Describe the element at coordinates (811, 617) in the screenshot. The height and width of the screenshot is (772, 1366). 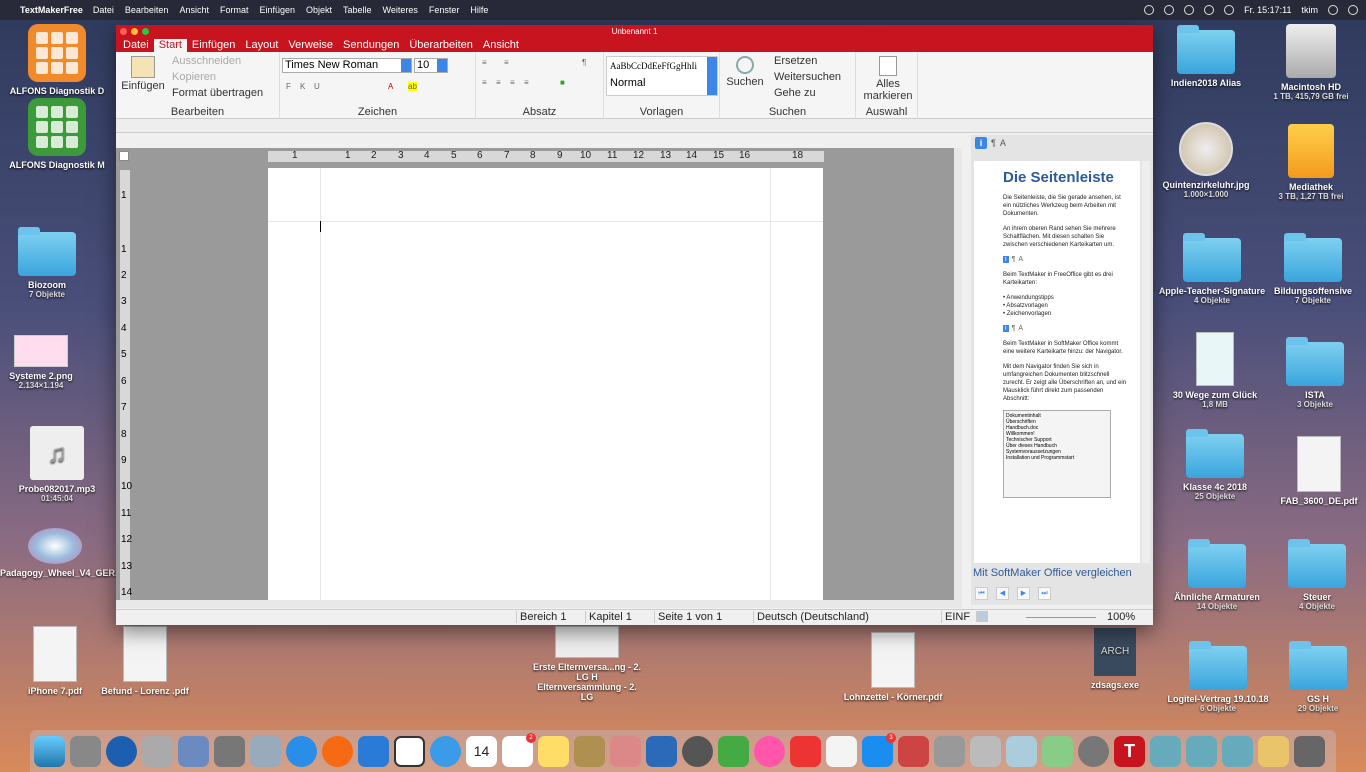
I see `status-sprache: Deutsch (Deutschland)` at that location.